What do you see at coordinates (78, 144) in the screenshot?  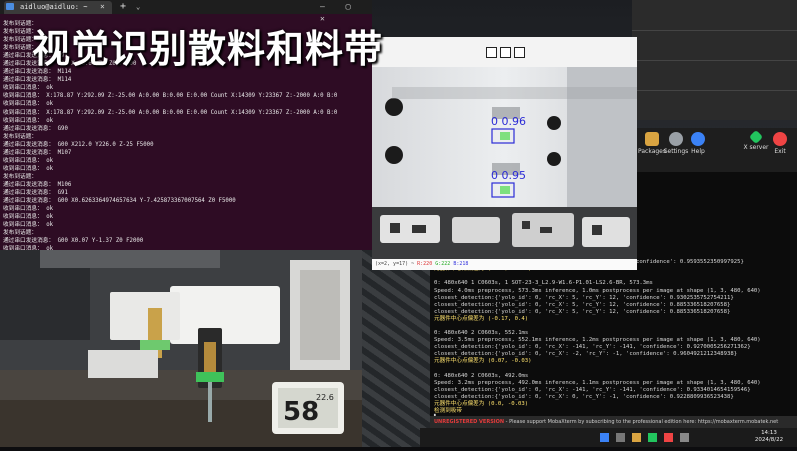 I see `terminal-line: 通过串口发送消息： G00 X212.0 Y226.0 Z-25 F5000` at bounding box center [78, 144].